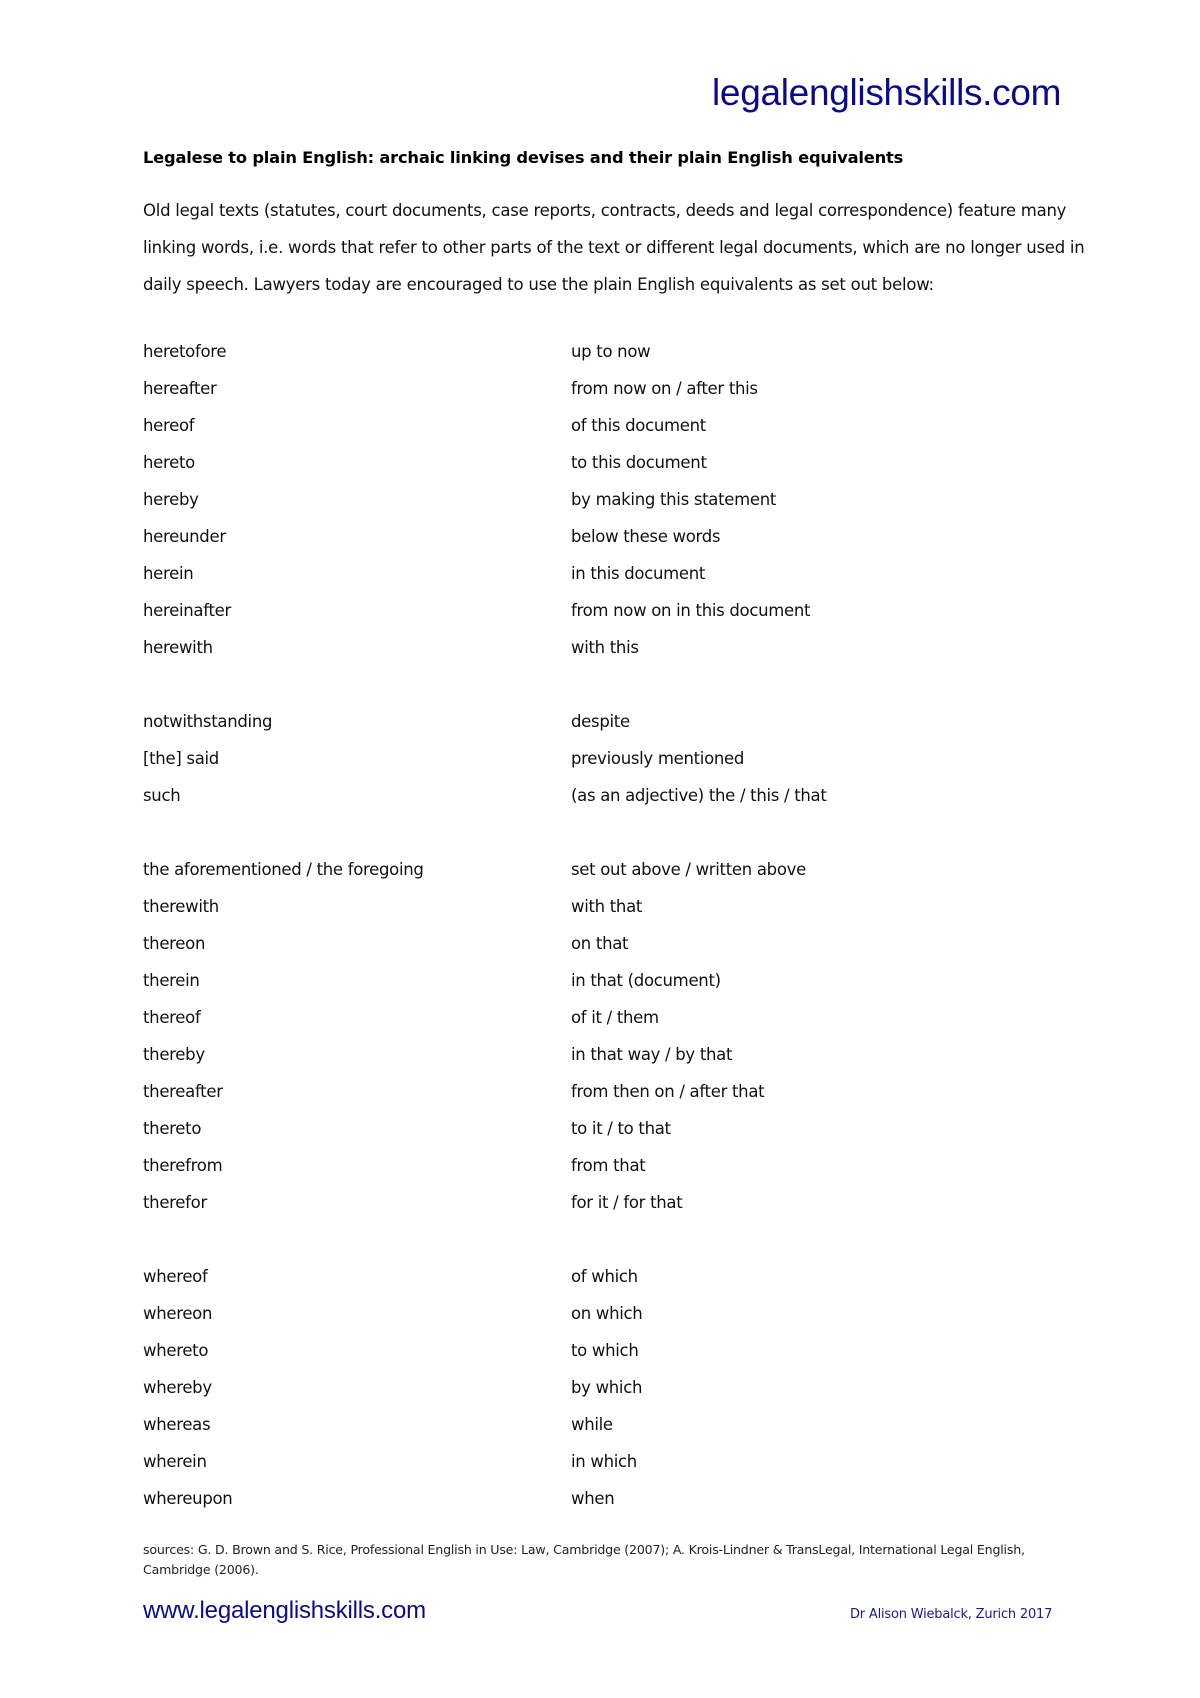  What do you see at coordinates (178, 1313) in the screenshot?
I see `legalese-term: whereon` at bounding box center [178, 1313].